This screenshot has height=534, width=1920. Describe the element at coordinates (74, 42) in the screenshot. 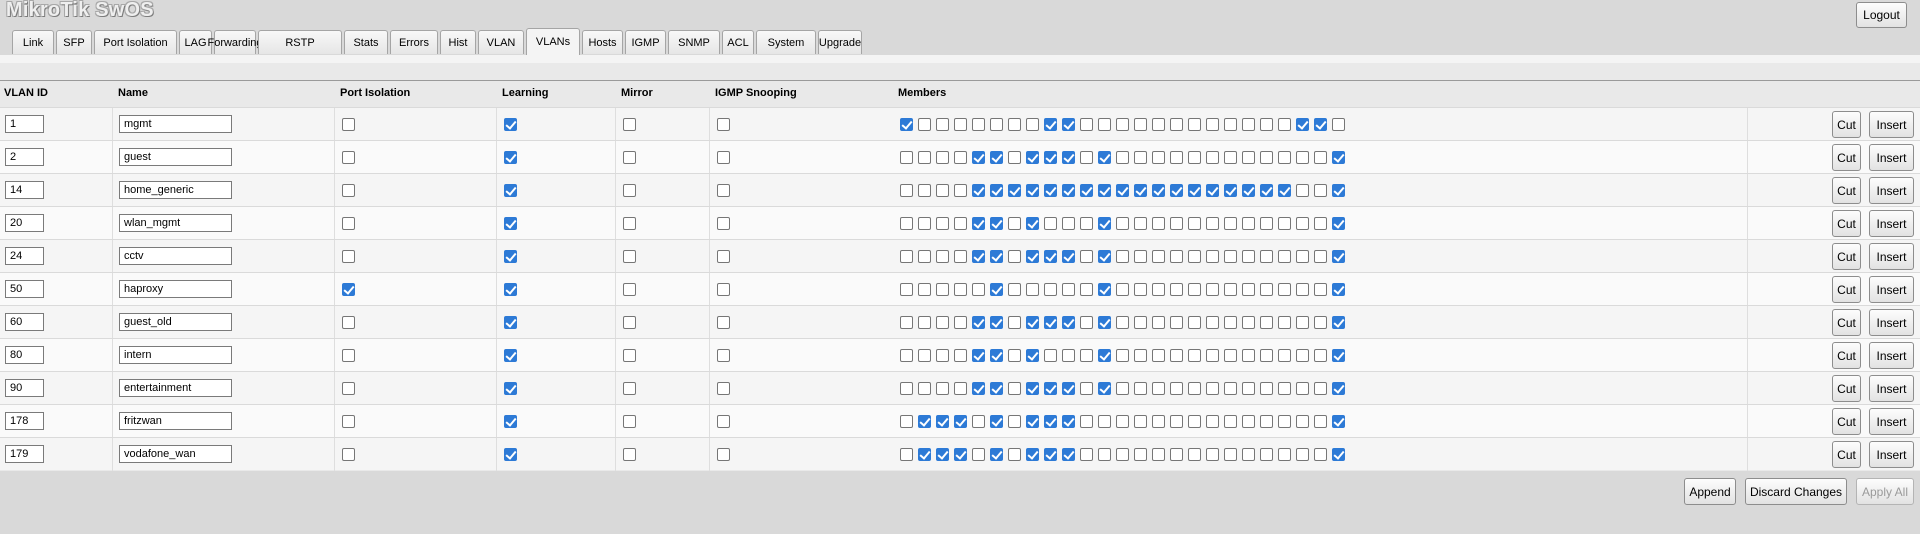

I see `tab-sfp: SFP` at that location.